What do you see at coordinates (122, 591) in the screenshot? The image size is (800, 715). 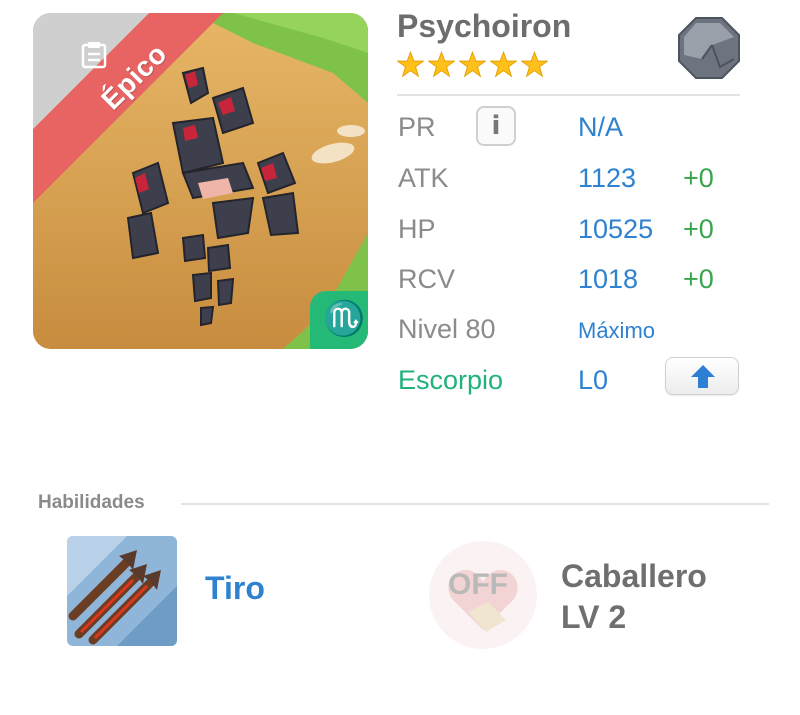 I see `arrows-skill-icon` at bounding box center [122, 591].